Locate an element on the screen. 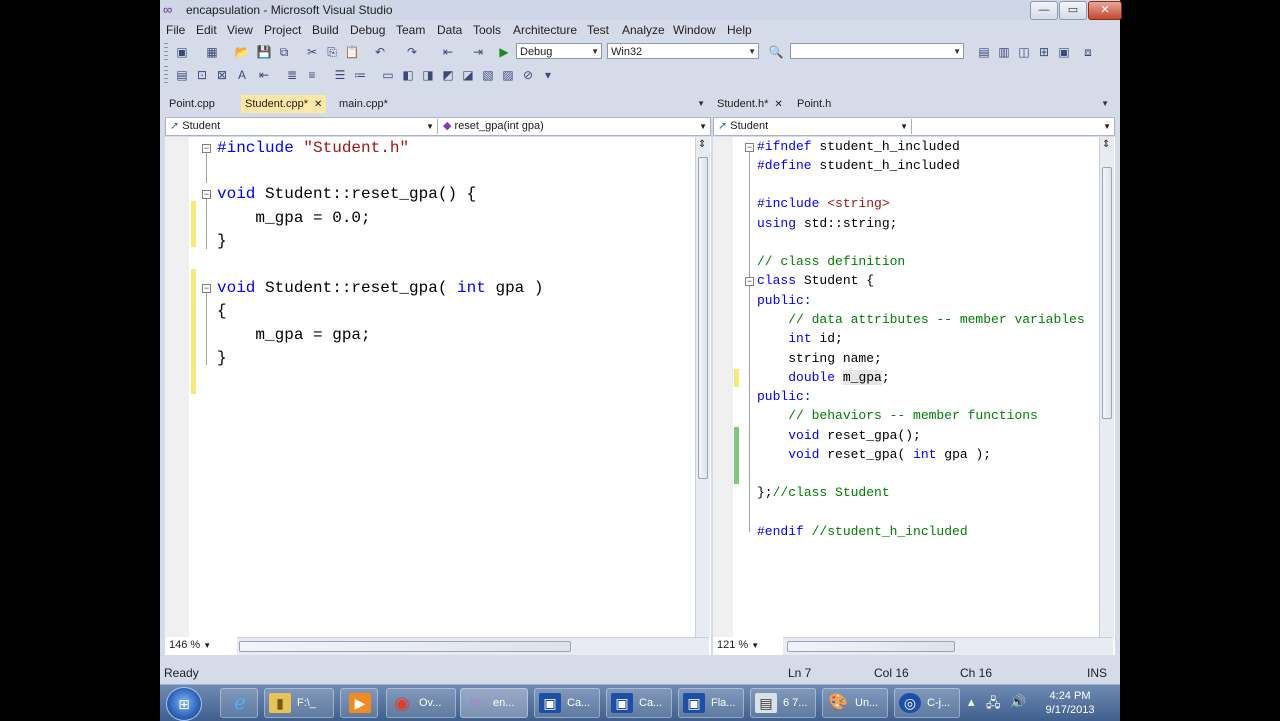 This screenshot has width=1280, height=721. members-dropdown: ▼ is located at coordinates (1013, 126).